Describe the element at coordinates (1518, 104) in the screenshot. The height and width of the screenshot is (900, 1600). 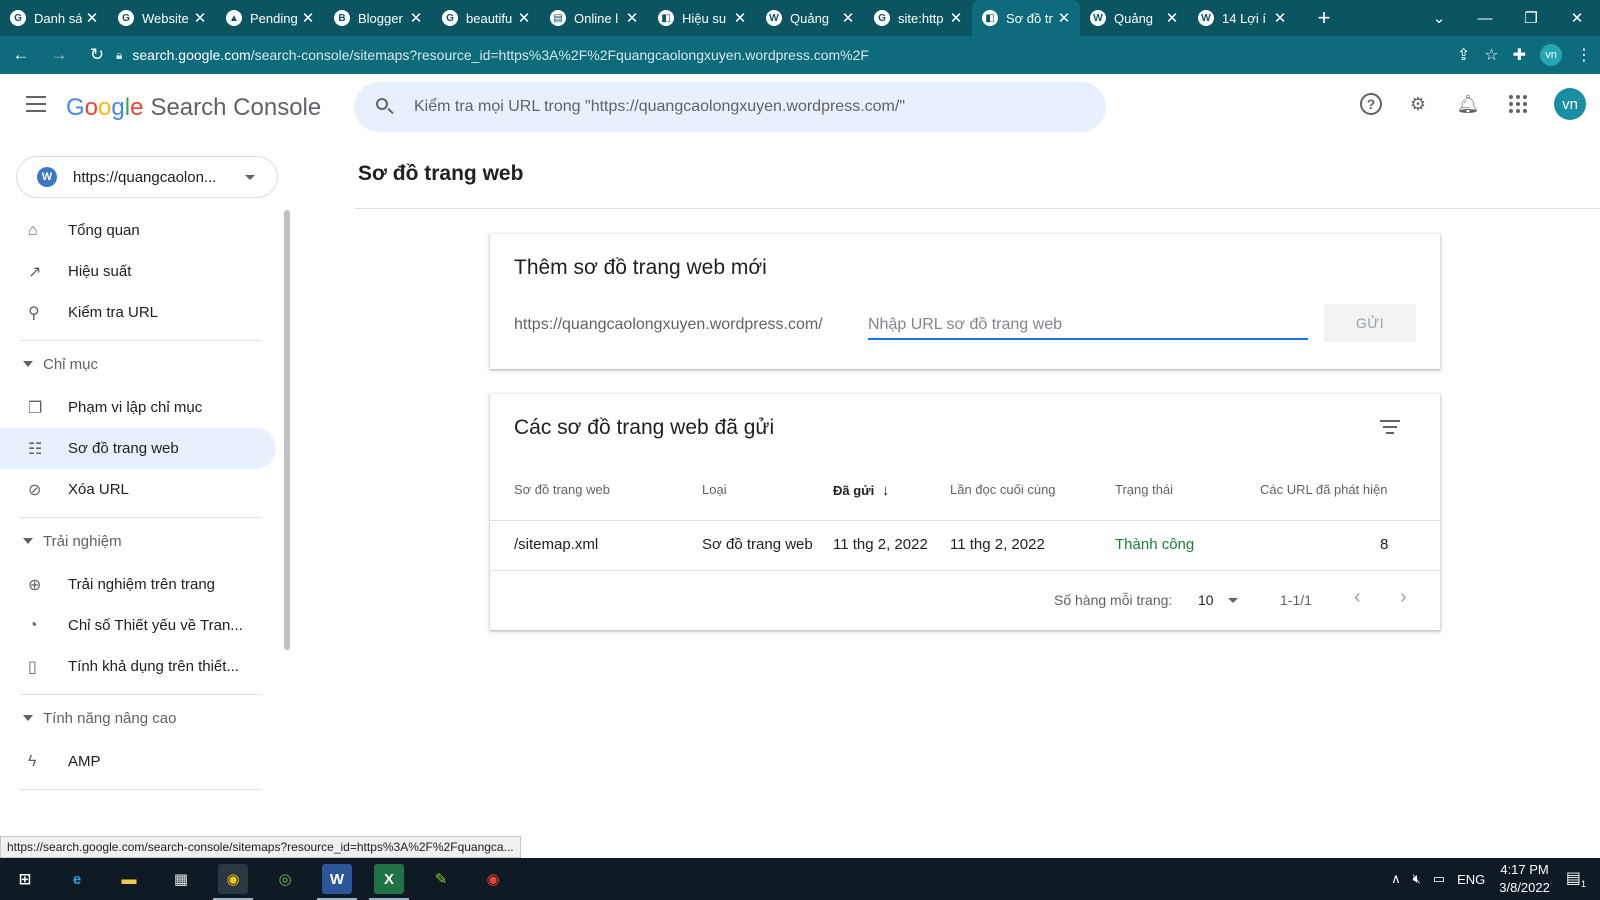
I see `google-apps-icon` at that location.